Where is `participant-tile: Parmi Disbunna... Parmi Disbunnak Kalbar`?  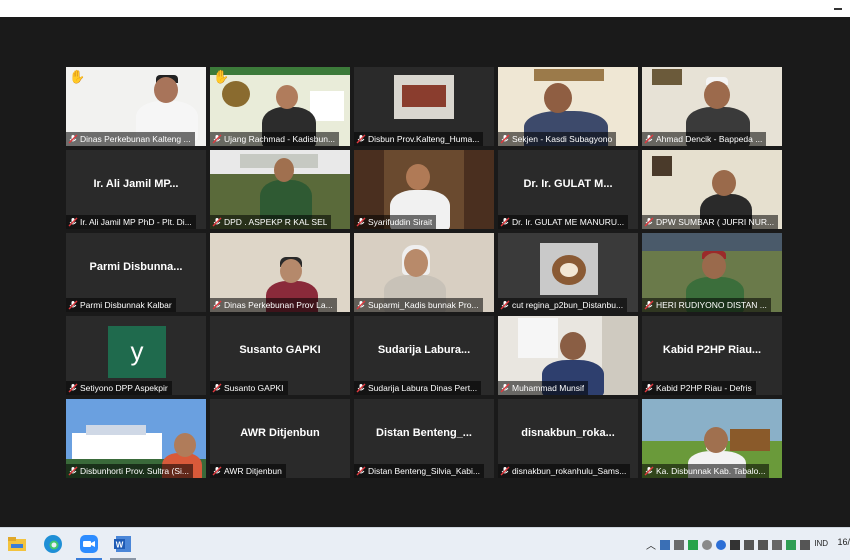 participant-tile: Parmi Disbunna... Parmi Disbunnak Kalbar is located at coordinates (136, 272).